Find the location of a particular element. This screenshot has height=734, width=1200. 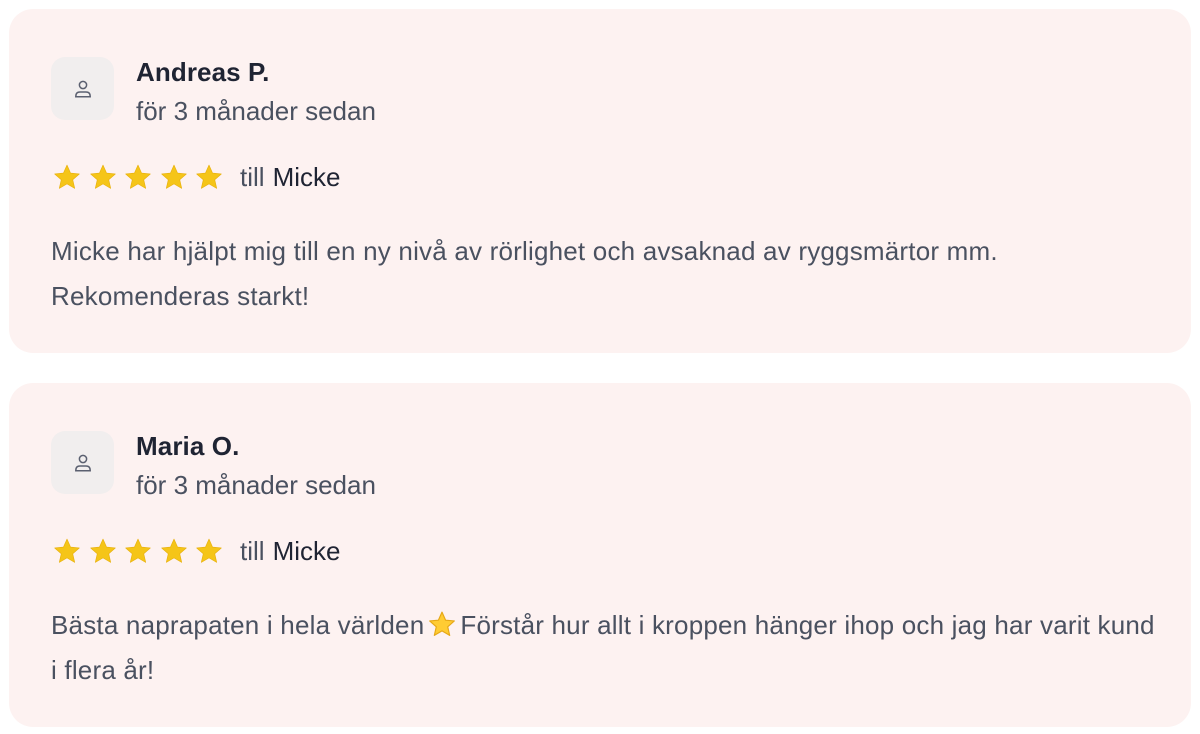

review-text-part: Bästa naprapaten i hela världen is located at coordinates (238, 625).